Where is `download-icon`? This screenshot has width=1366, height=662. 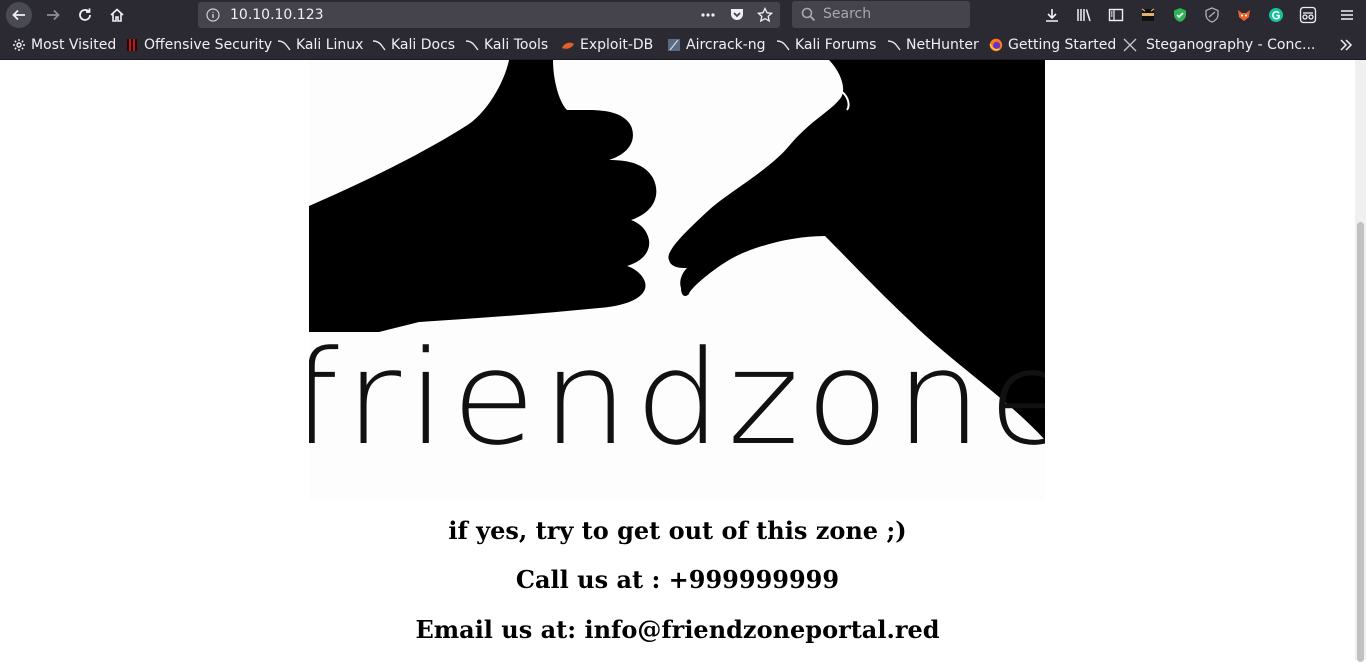 download-icon is located at coordinates (1052, 15).